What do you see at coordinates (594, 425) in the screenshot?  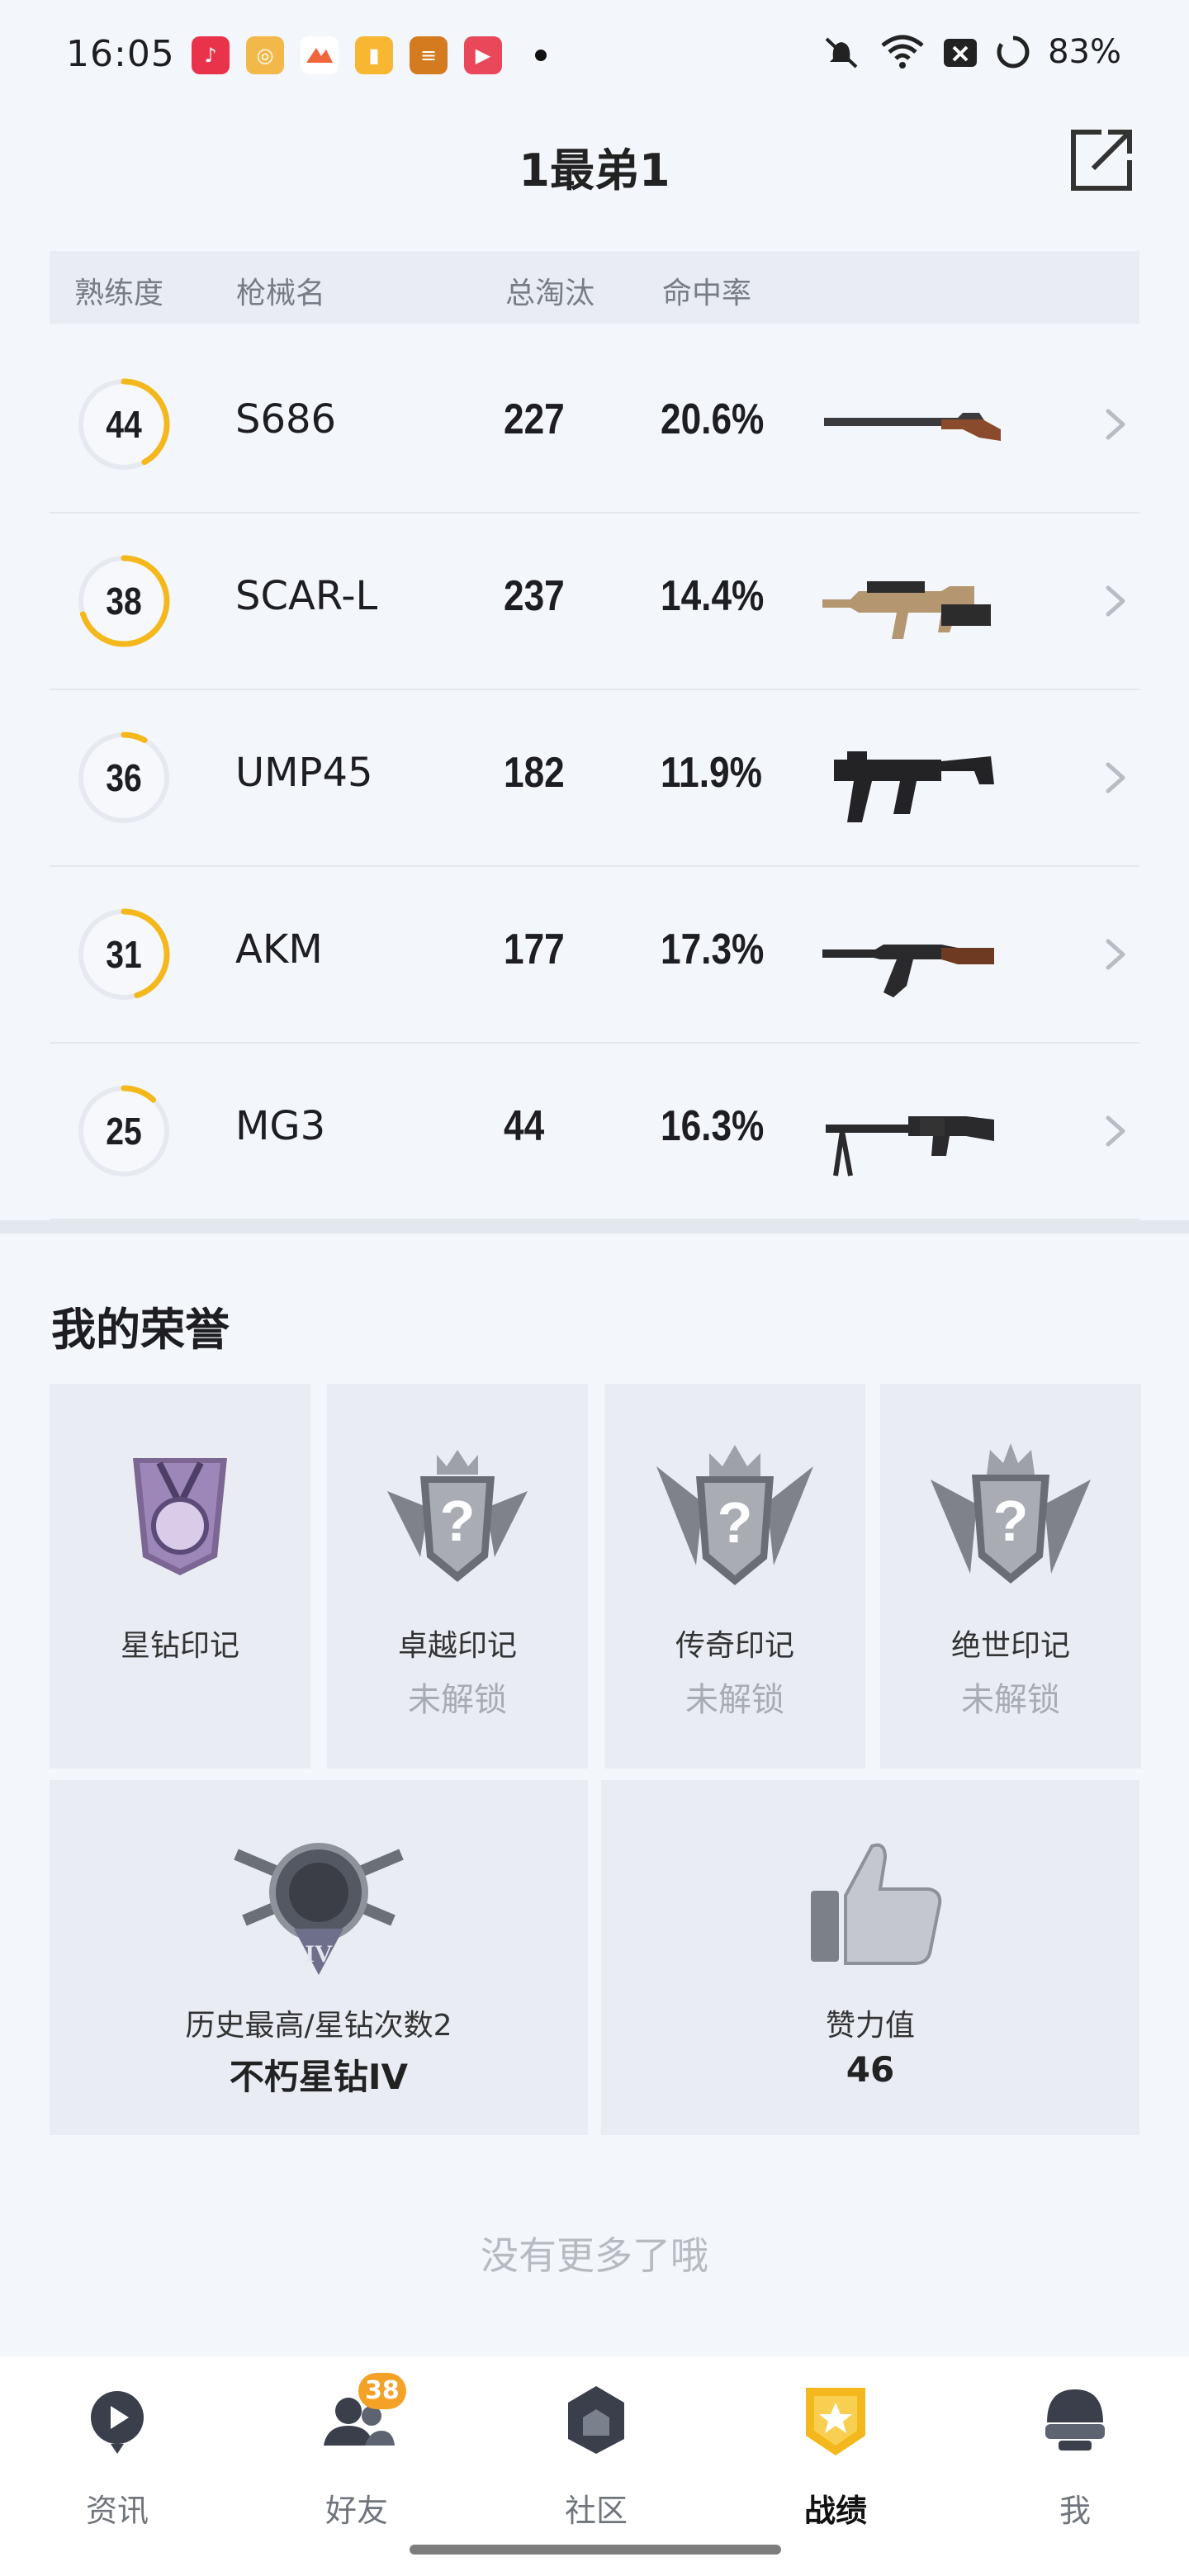 I see `weapon-row: 44 S686 227 20.6%` at bounding box center [594, 425].